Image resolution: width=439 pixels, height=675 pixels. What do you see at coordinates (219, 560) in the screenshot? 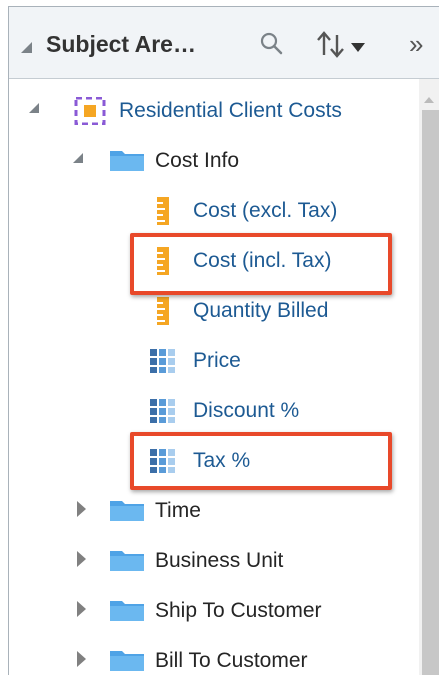
I see `tree-node-label: Business Unit` at bounding box center [219, 560].